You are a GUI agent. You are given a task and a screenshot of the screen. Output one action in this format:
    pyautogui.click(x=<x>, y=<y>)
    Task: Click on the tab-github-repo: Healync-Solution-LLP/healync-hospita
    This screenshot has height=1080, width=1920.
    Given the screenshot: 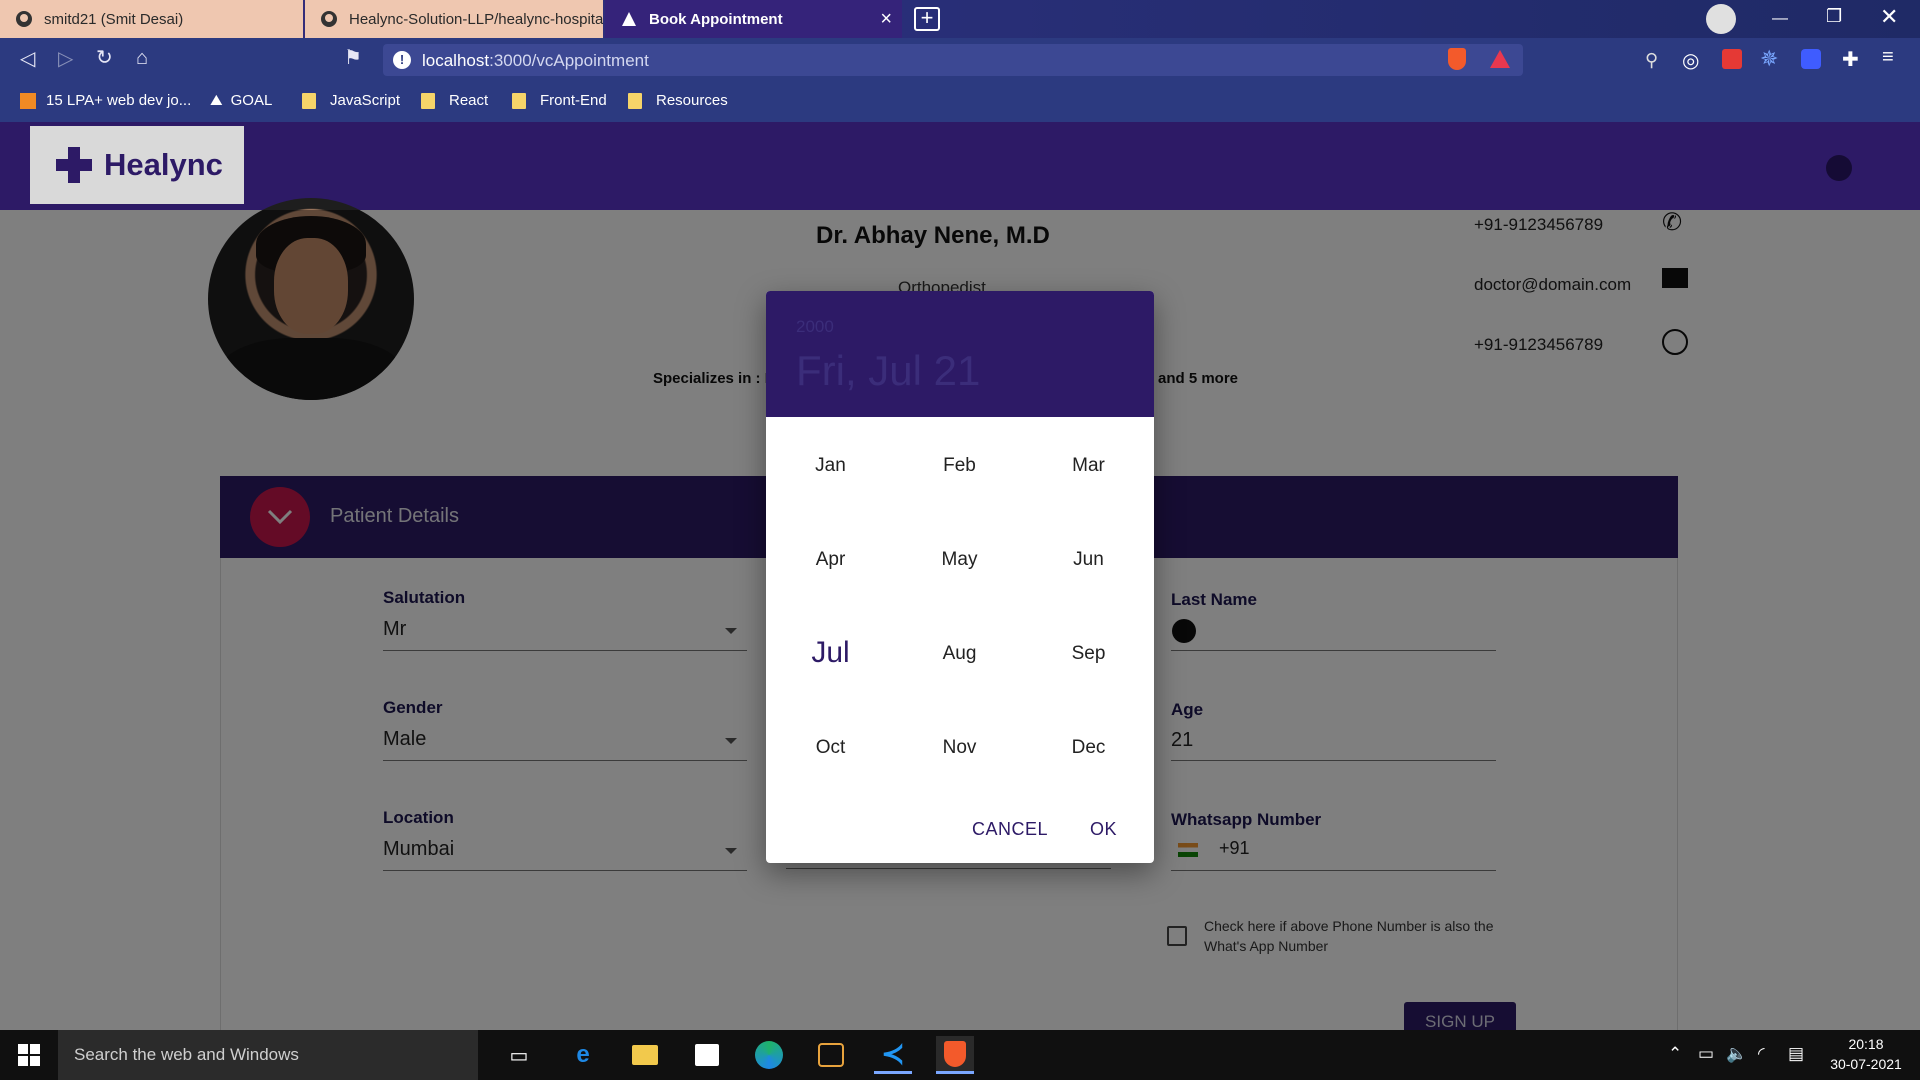 What is the action you would take?
    pyautogui.click(x=454, y=19)
    